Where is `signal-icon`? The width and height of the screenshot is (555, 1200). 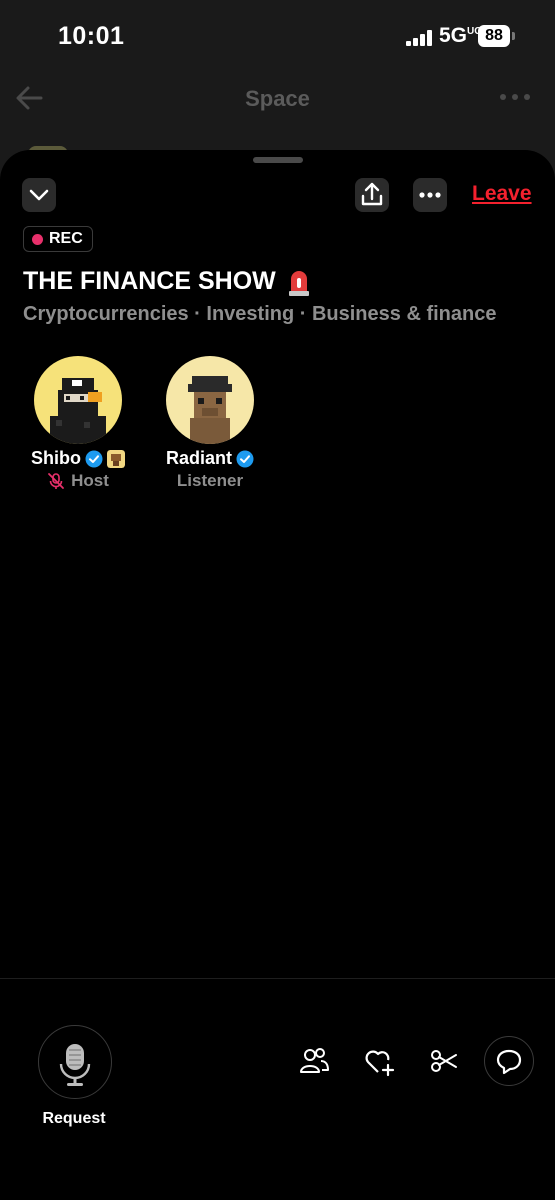
signal-icon is located at coordinates (419, 38).